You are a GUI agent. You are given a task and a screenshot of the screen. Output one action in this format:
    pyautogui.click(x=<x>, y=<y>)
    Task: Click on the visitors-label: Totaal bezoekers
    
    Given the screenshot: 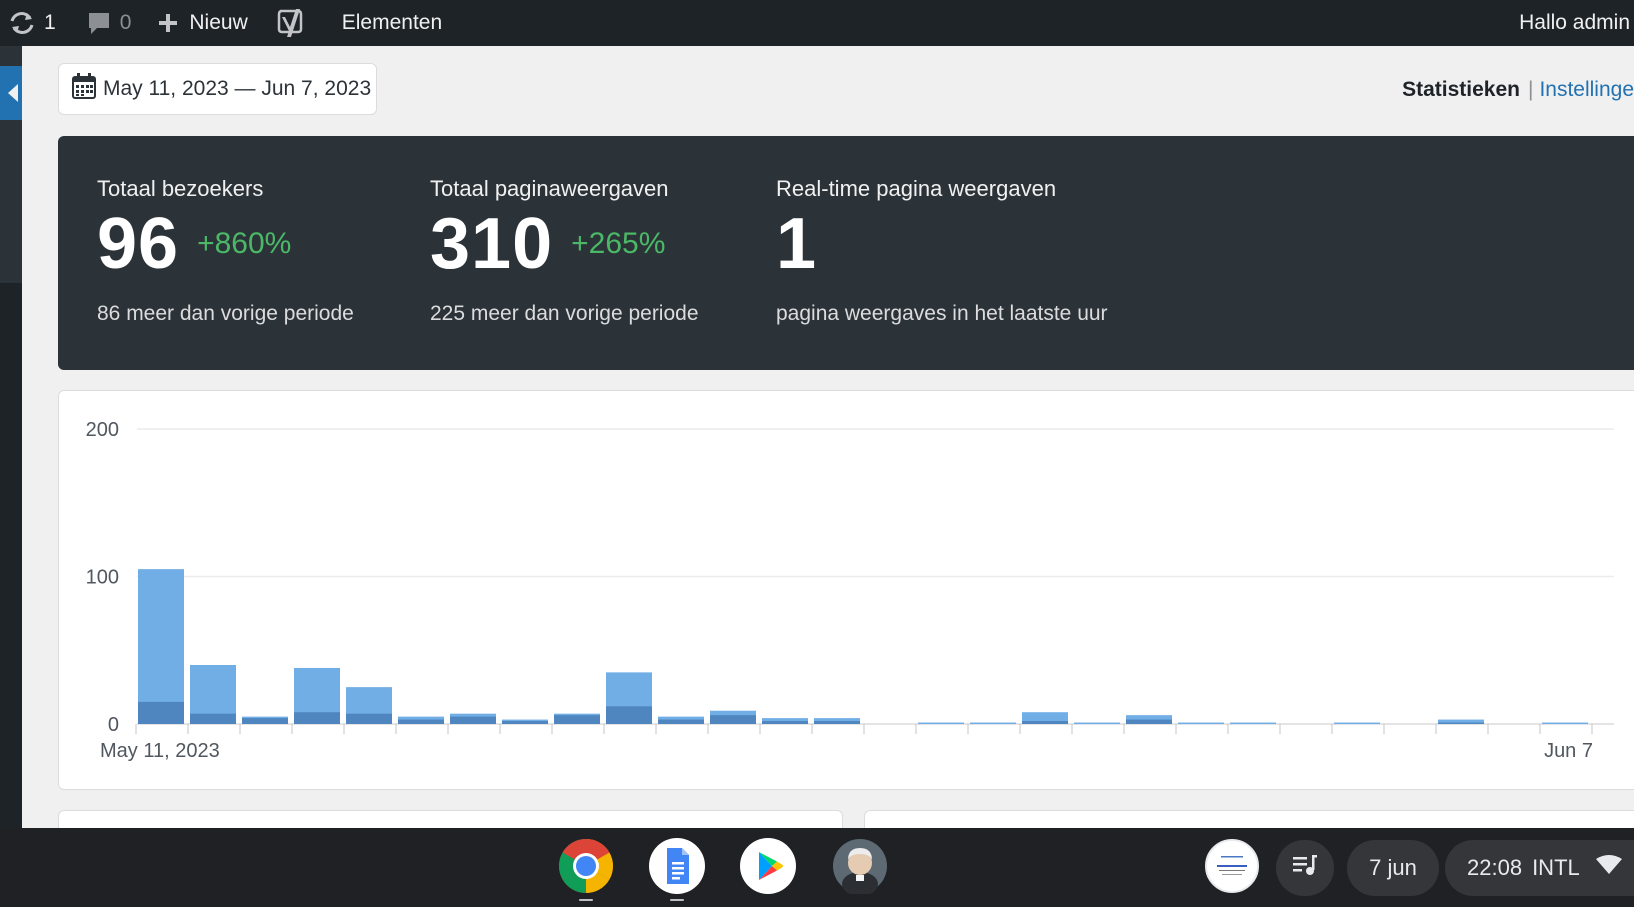 What is the action you would take?
    pyautogui.click(x=180, y=188)
    